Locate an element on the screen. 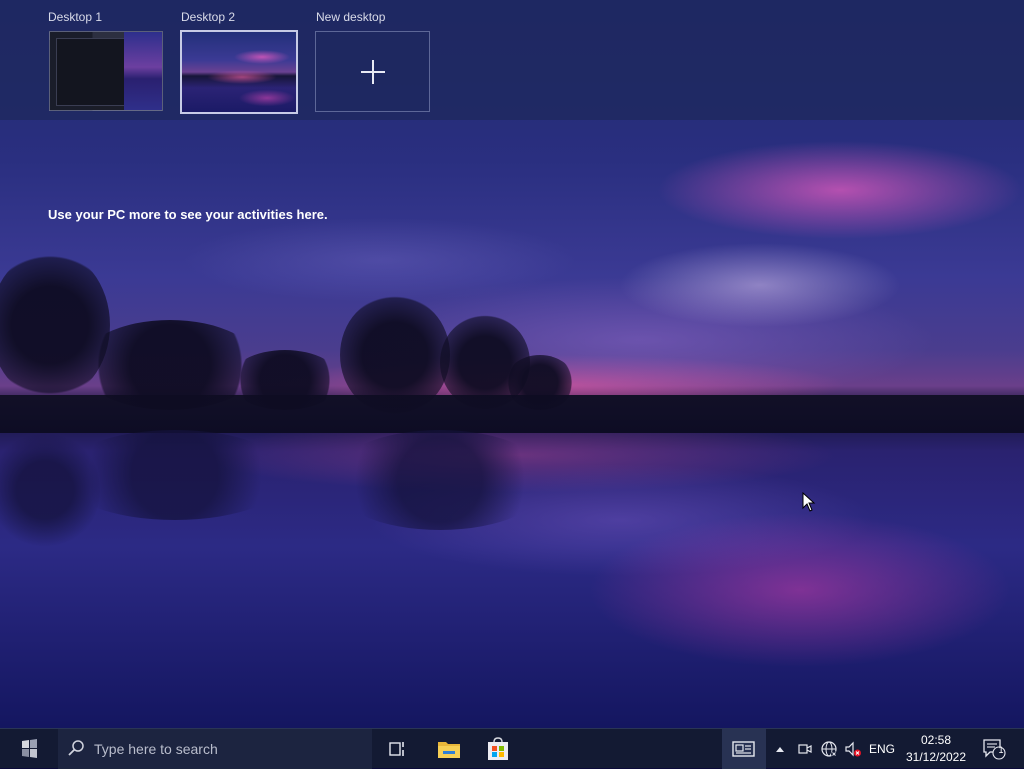 The width and height of the screenshot is (1024, 769). plus-icon is located at coordinates (372, 71).